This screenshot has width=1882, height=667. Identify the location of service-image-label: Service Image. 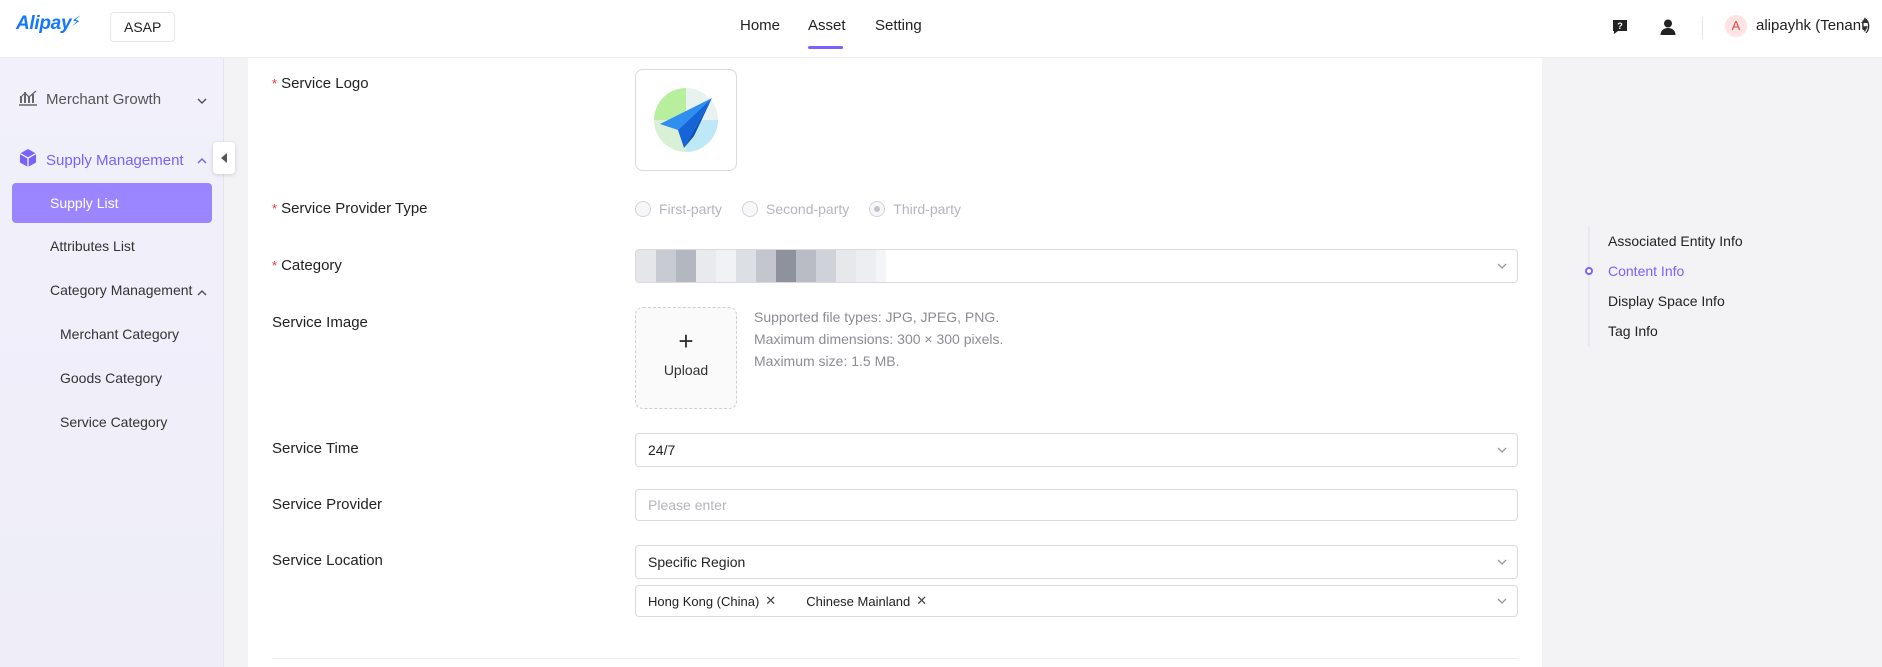
(320, 322).